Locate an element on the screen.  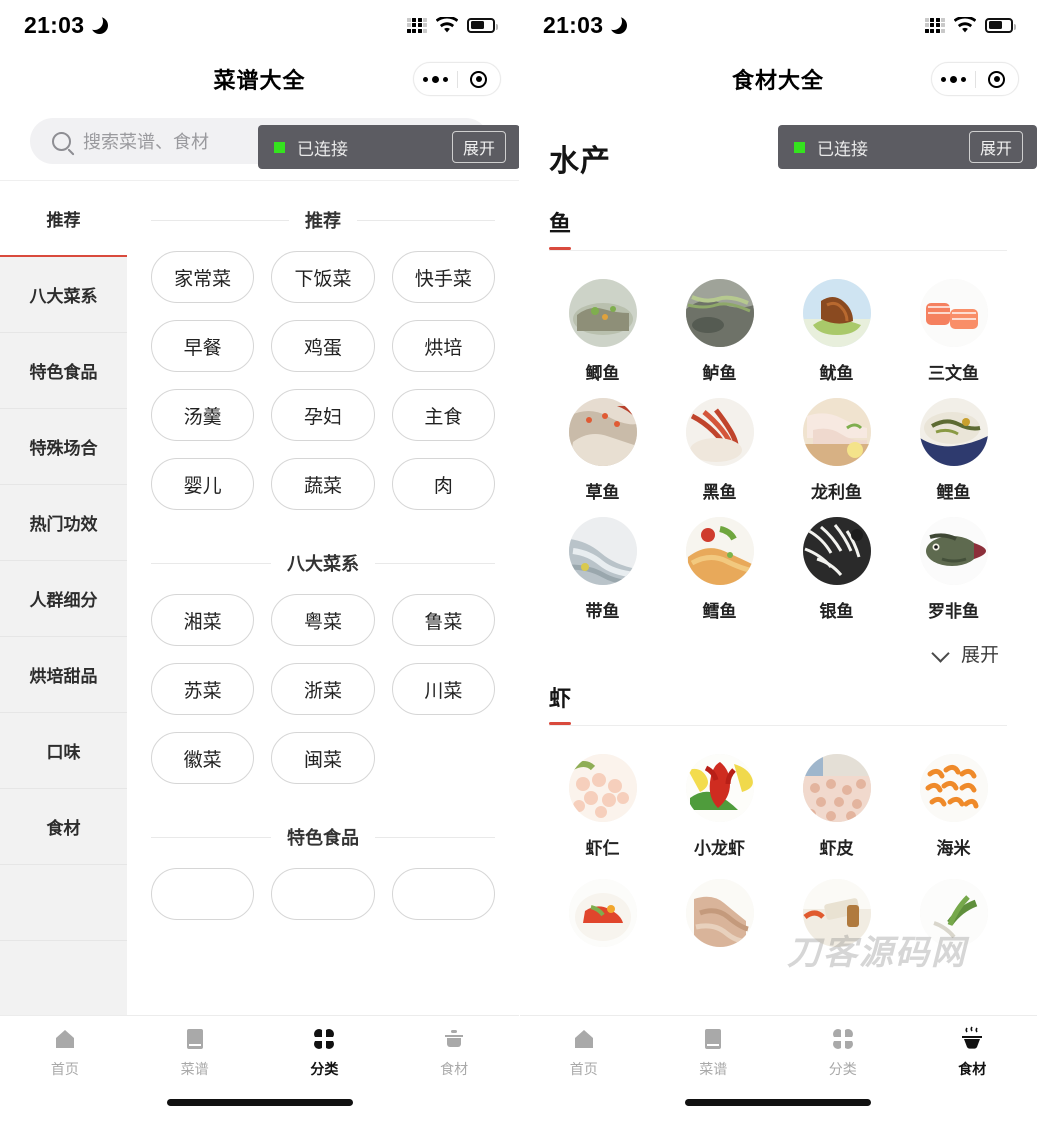
cut-board-thumb is located at coordinates (836, 913).